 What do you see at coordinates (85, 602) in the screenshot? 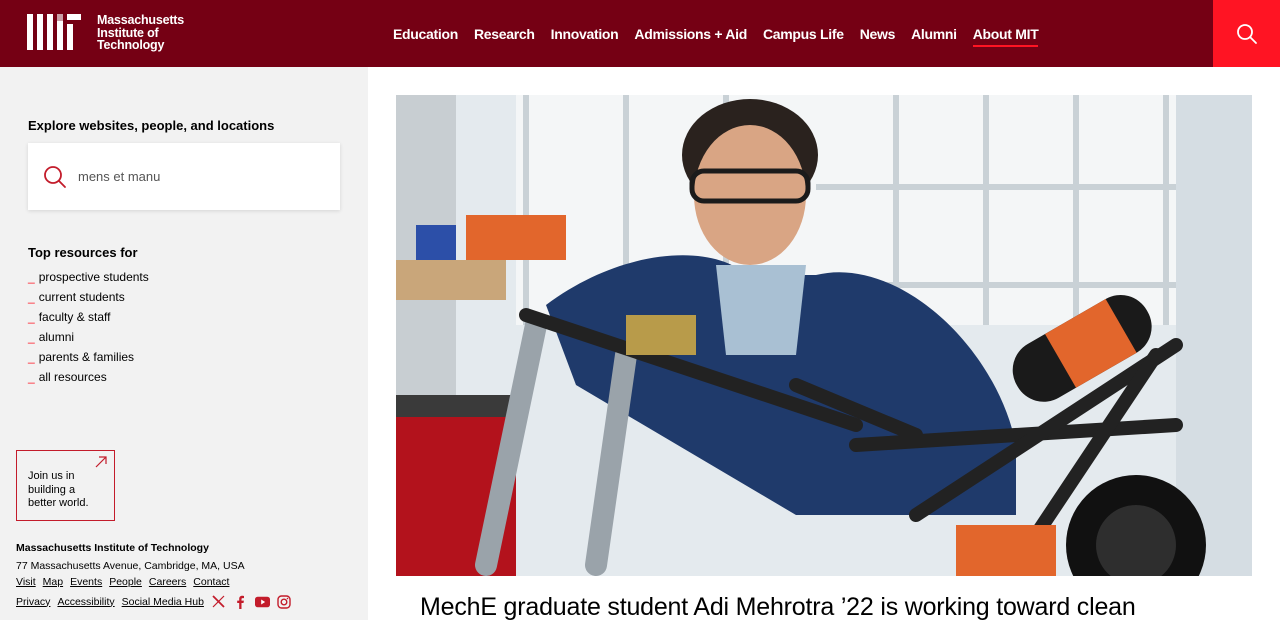
I see `link-accessibility: Accessibility` at bounding box center [85, 602].